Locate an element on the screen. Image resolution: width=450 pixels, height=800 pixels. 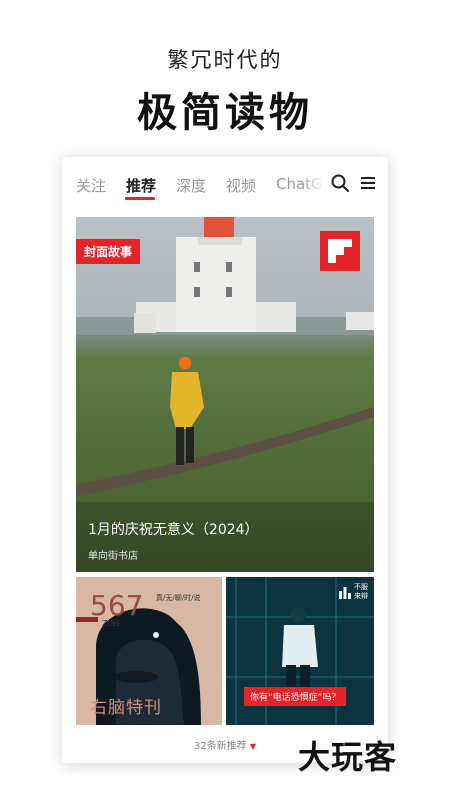
tab-depth: 深度 is located at coordinates (191, 185).